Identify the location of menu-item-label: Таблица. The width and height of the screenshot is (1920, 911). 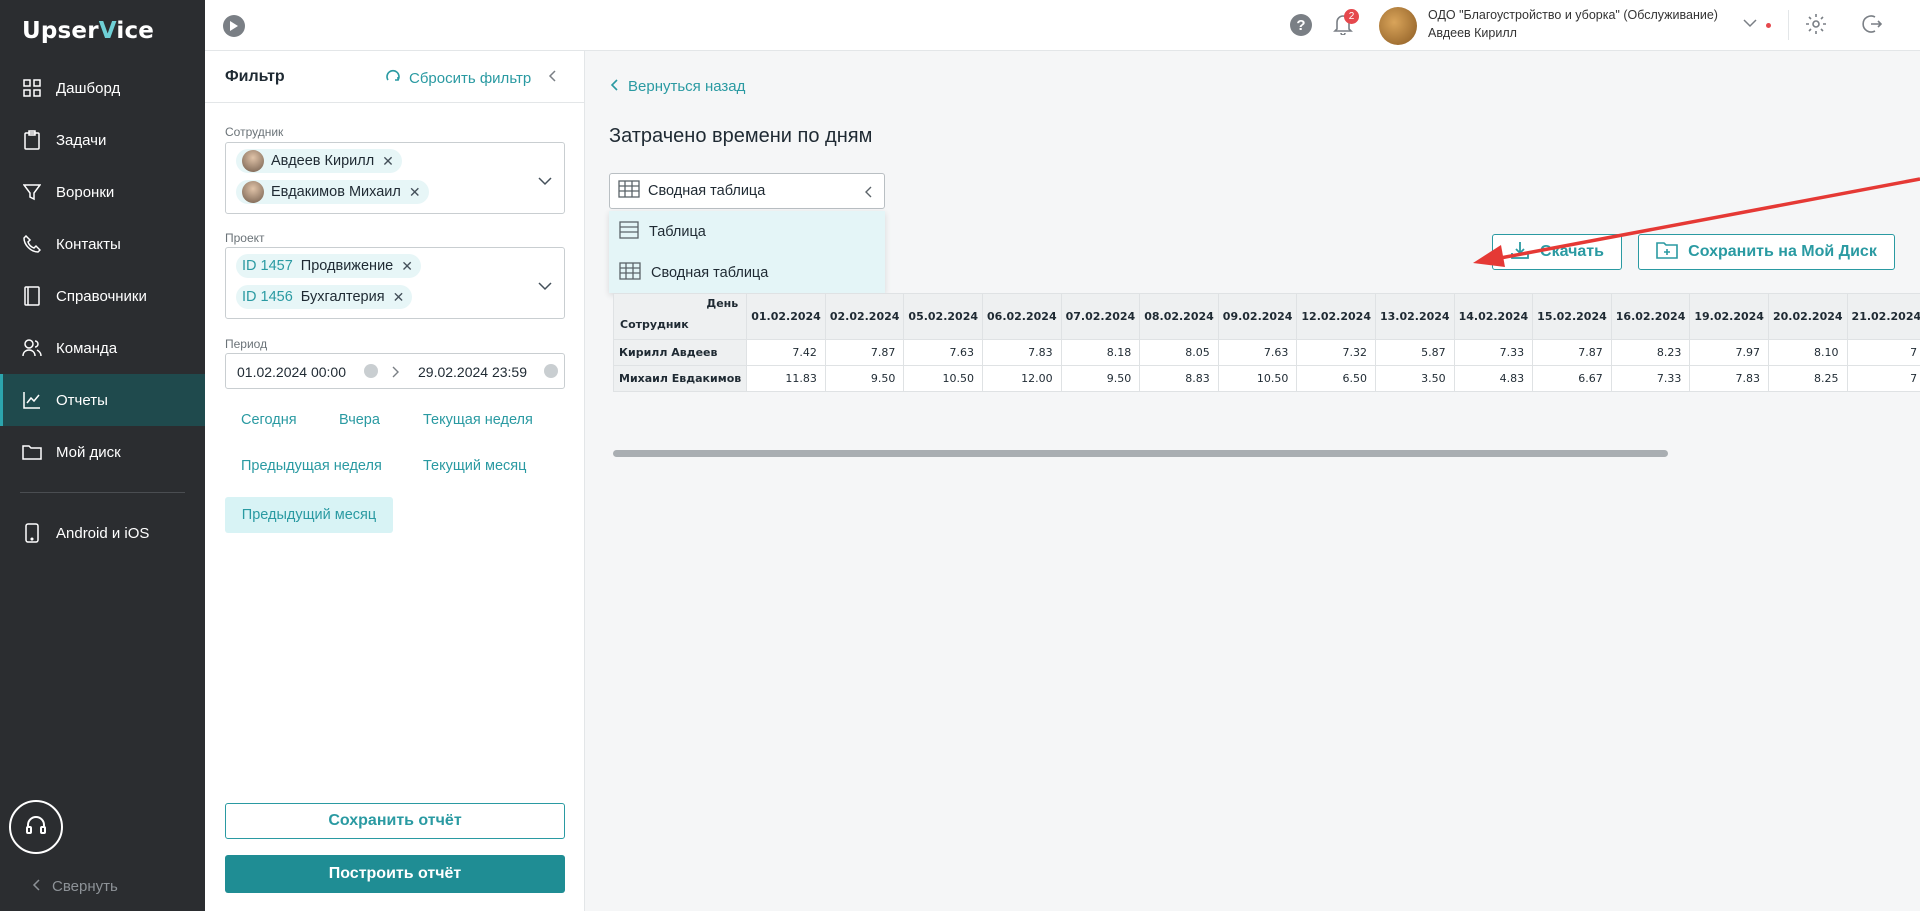
(677, 231).